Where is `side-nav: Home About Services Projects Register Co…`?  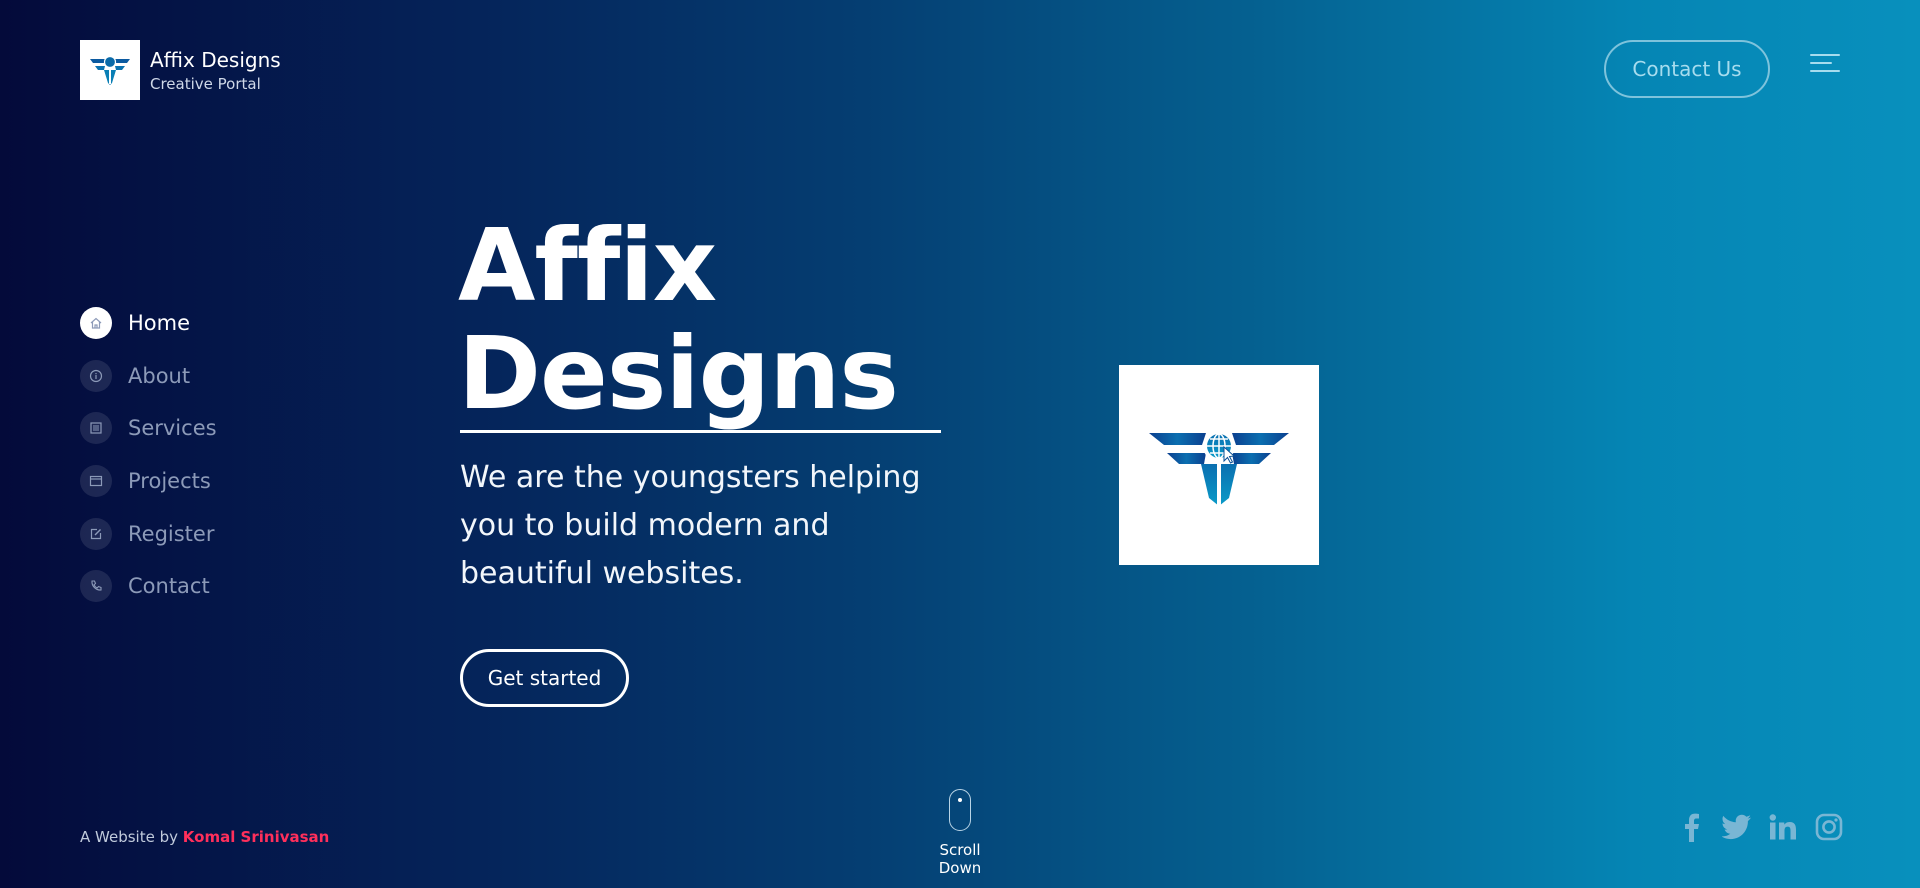 side-nav: Home About Services Projects Register Co… is located at coordinates (148, 455).